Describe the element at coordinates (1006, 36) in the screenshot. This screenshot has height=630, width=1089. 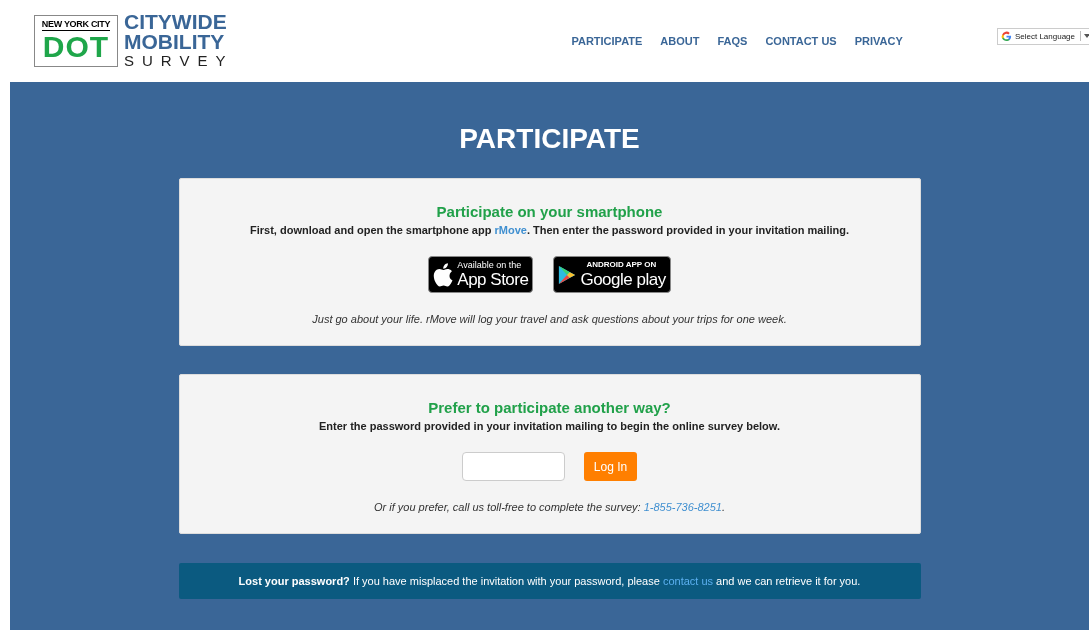
I see `google-icon` at that location.